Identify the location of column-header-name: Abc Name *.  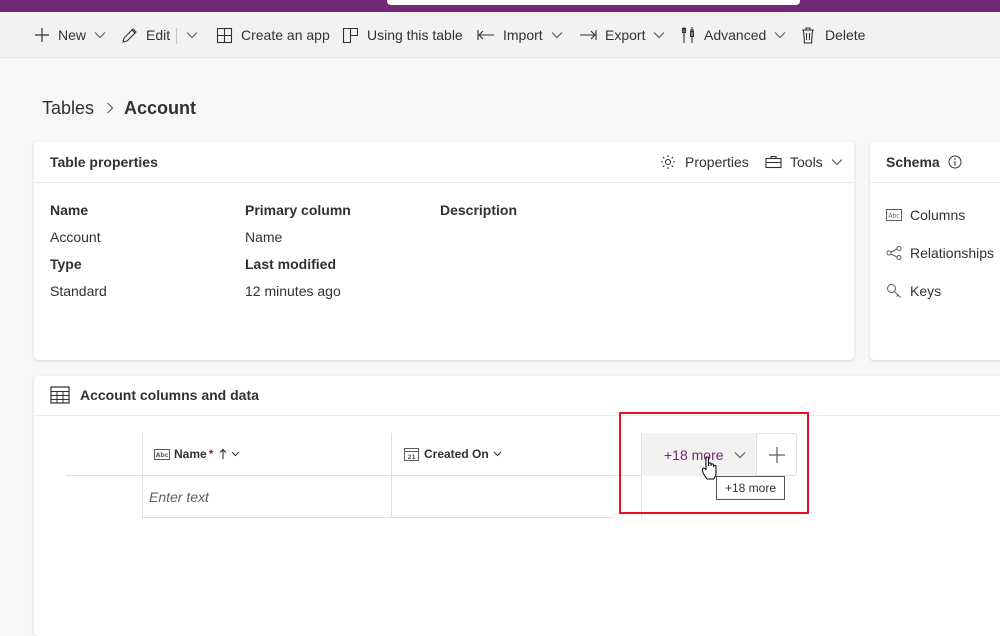
(197, 454).